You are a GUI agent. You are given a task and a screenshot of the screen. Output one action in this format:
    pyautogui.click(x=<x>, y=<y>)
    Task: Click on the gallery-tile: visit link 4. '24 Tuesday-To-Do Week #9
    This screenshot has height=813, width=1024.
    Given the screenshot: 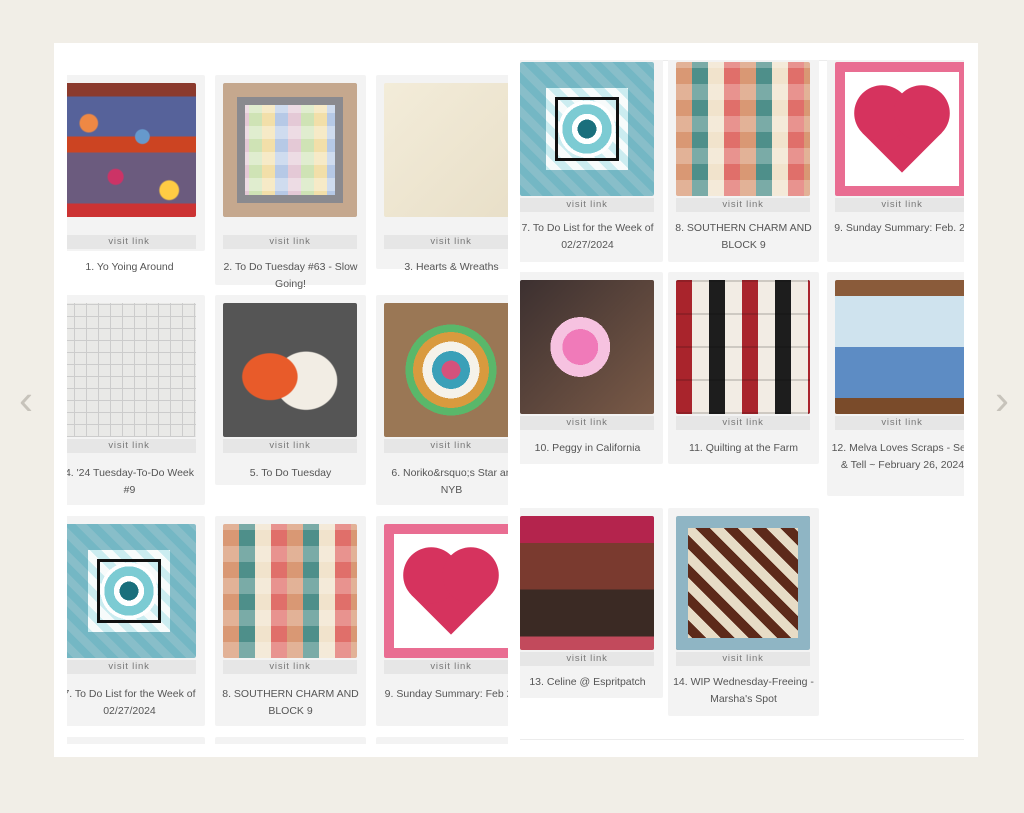 What is the action you would take?
    pyautogui.click(x=136, y=400)
    